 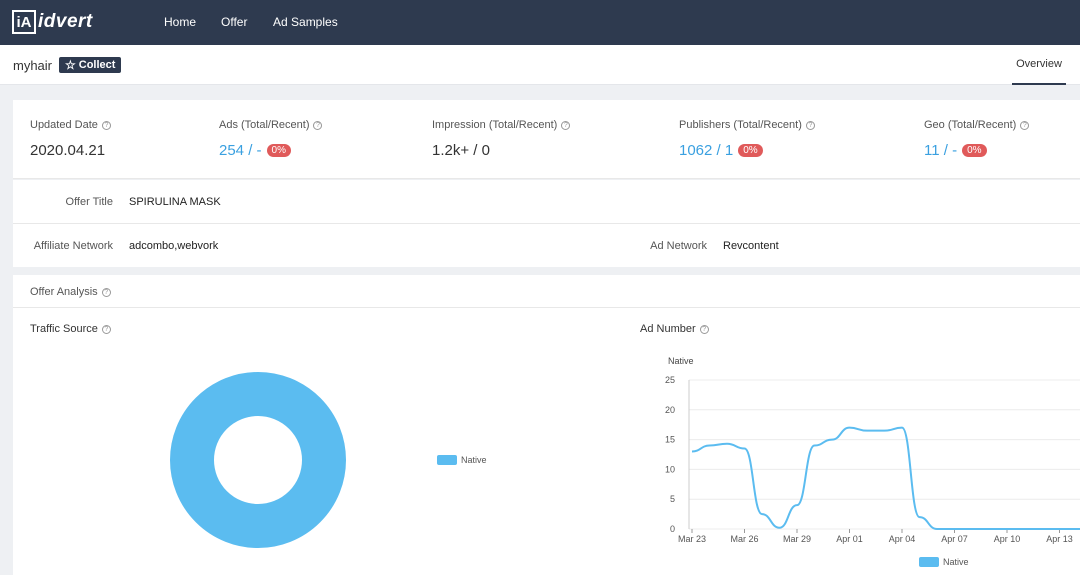 What do you see at coordinates (670, 410) in the screenshot?
I see `y-tick-label: 20` at bounding box center [670, 410].